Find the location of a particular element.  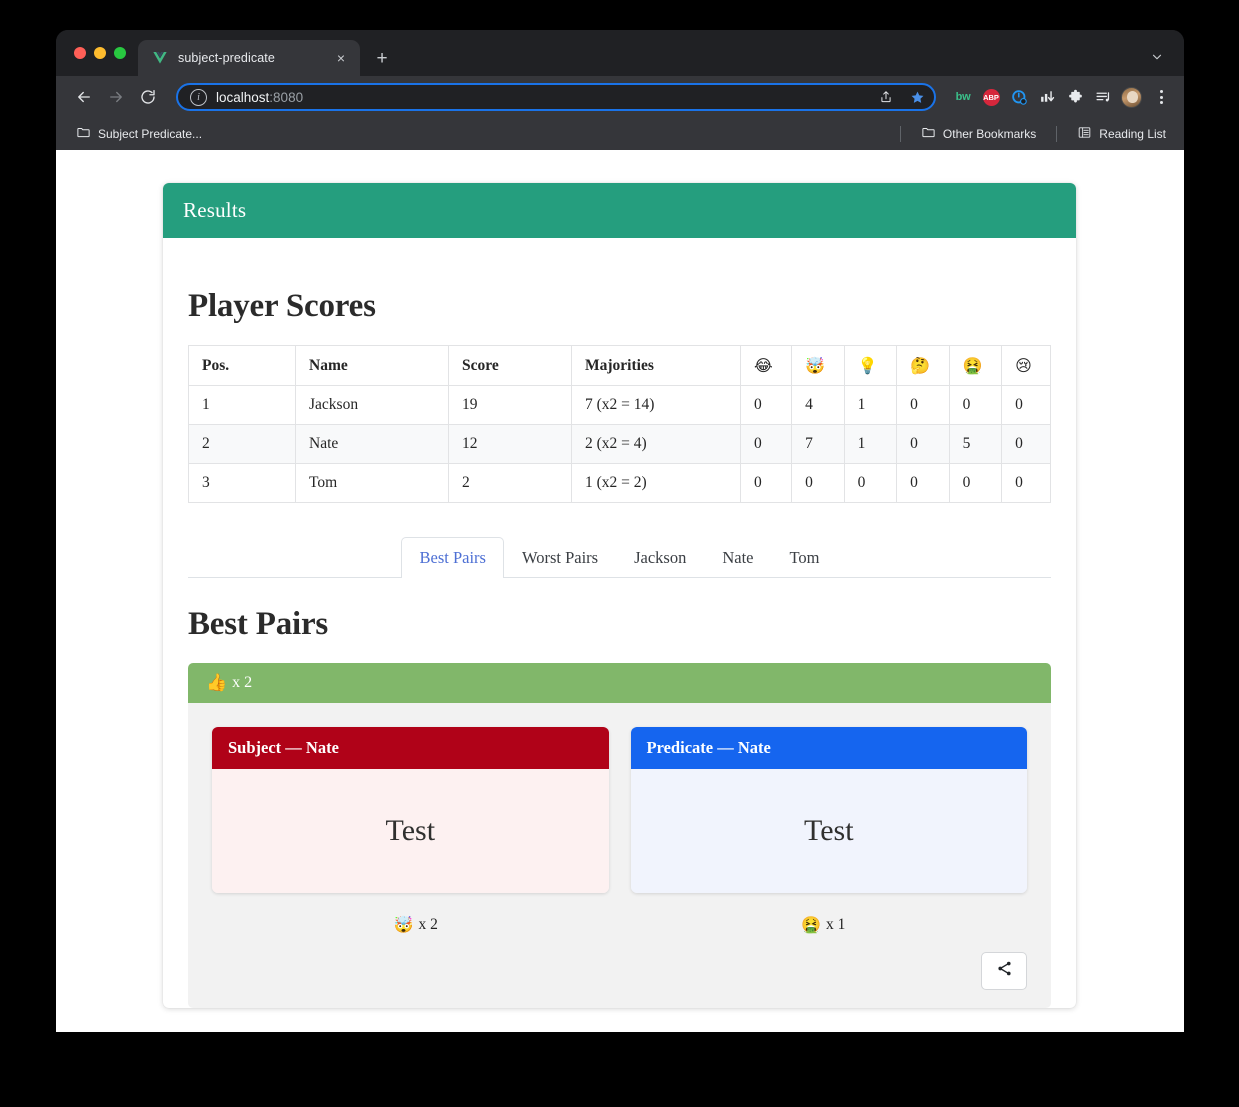

site-info-icon: i is located at coordinates (198, 97).